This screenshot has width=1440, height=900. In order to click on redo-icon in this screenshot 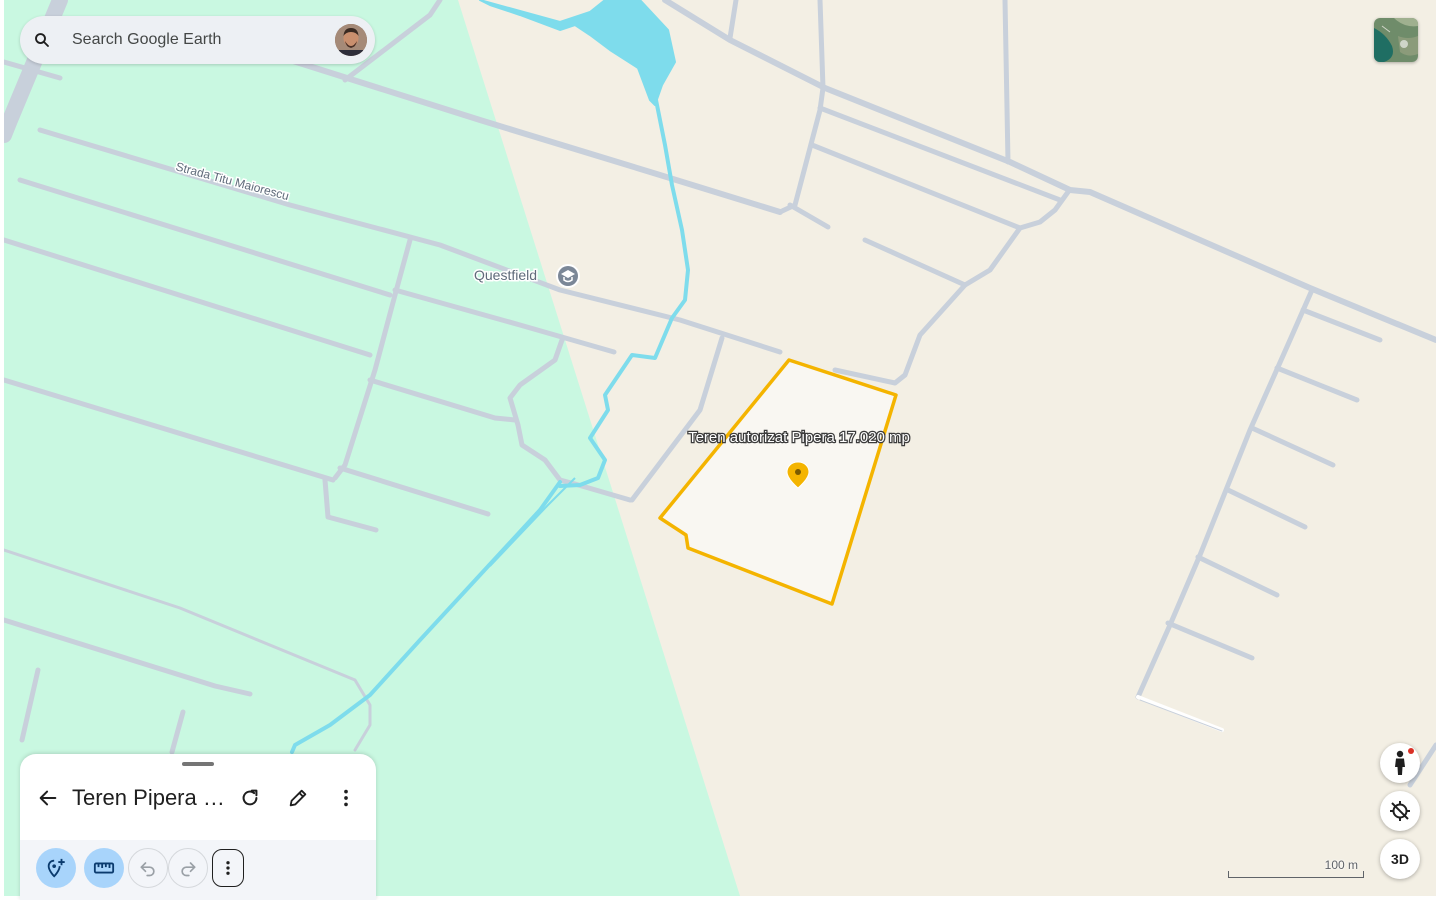, I will do `click(188, 869)`.